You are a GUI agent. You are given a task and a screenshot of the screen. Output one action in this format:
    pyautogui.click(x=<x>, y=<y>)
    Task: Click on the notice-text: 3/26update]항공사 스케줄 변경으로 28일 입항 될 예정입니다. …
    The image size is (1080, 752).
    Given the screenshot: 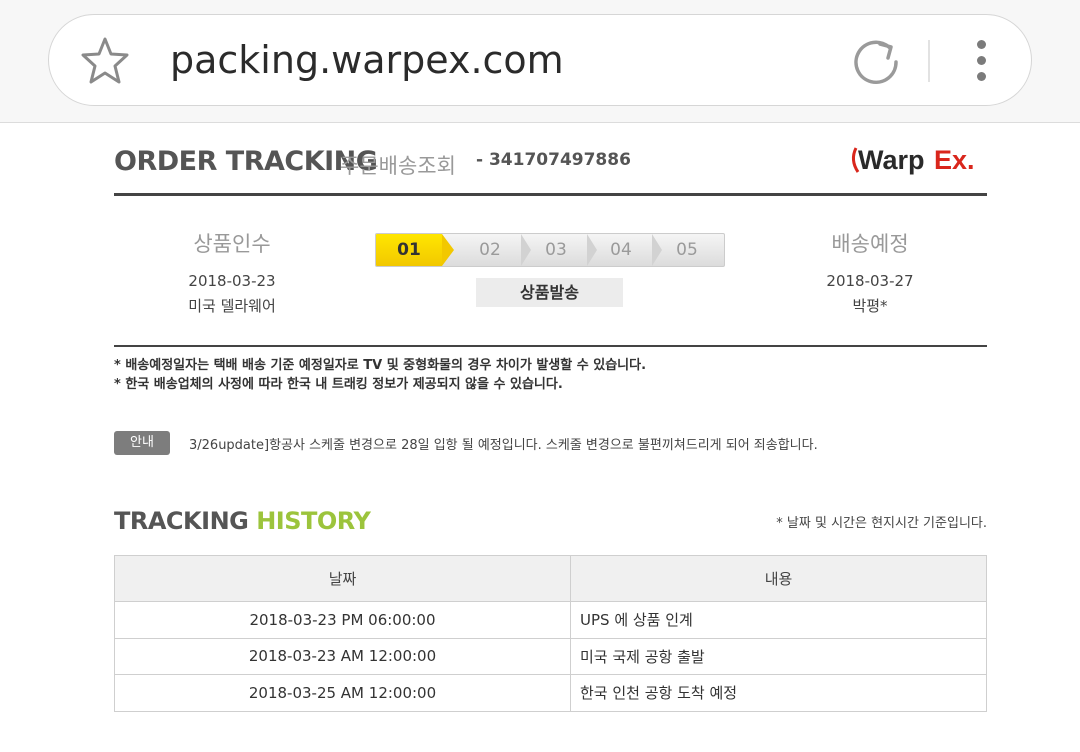 What is the action you would take?
    pyautogui.click(x=503, y=445)
    